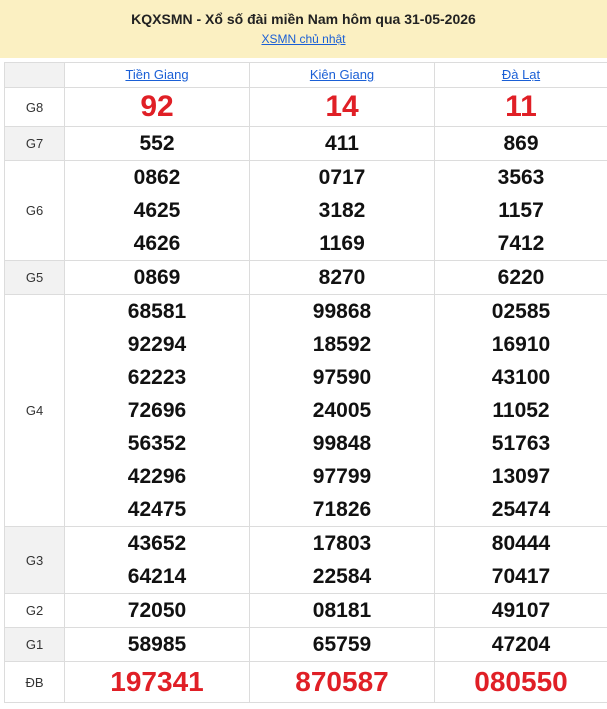  I want to click on province-header-row: Tiền Giang Kiên Giang Đà Lạt, so click(305, 75).